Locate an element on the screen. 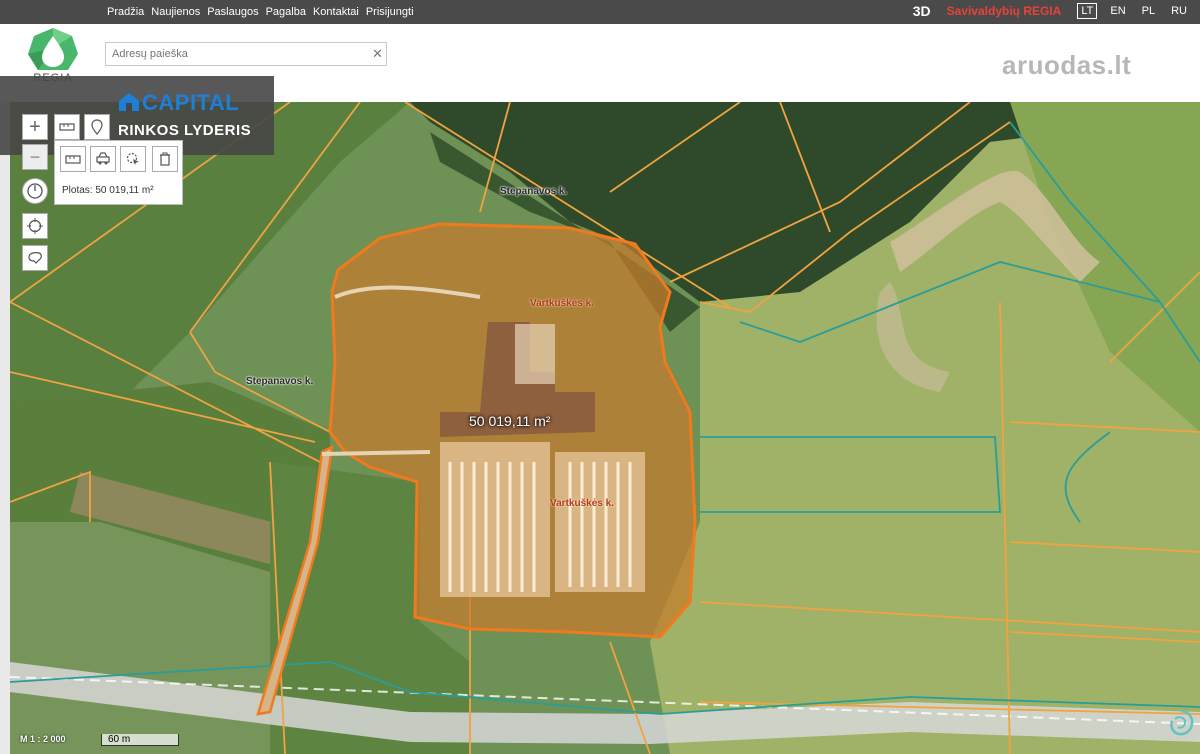  nav-link-prisijungti: Prisijungti is located at coordinates (390, 12).